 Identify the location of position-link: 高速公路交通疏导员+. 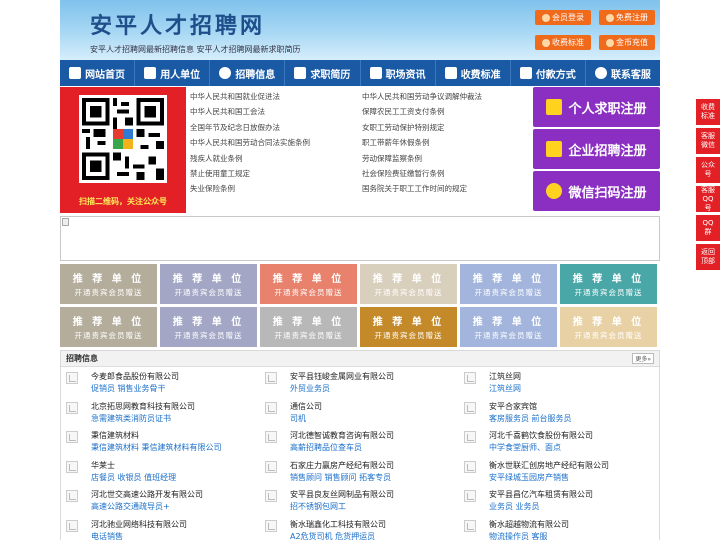
(178, 507).